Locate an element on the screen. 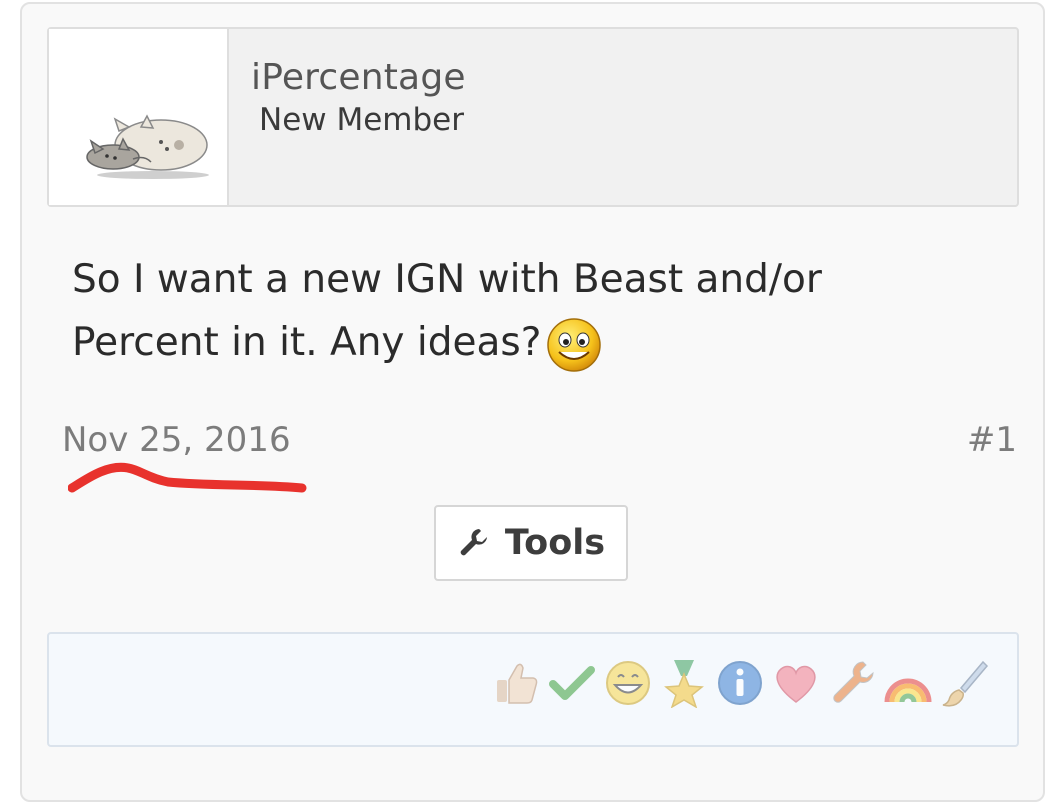 The height and width of the screenshot is (802, 1063). reactions-bar is located at coordinates (533, 689).